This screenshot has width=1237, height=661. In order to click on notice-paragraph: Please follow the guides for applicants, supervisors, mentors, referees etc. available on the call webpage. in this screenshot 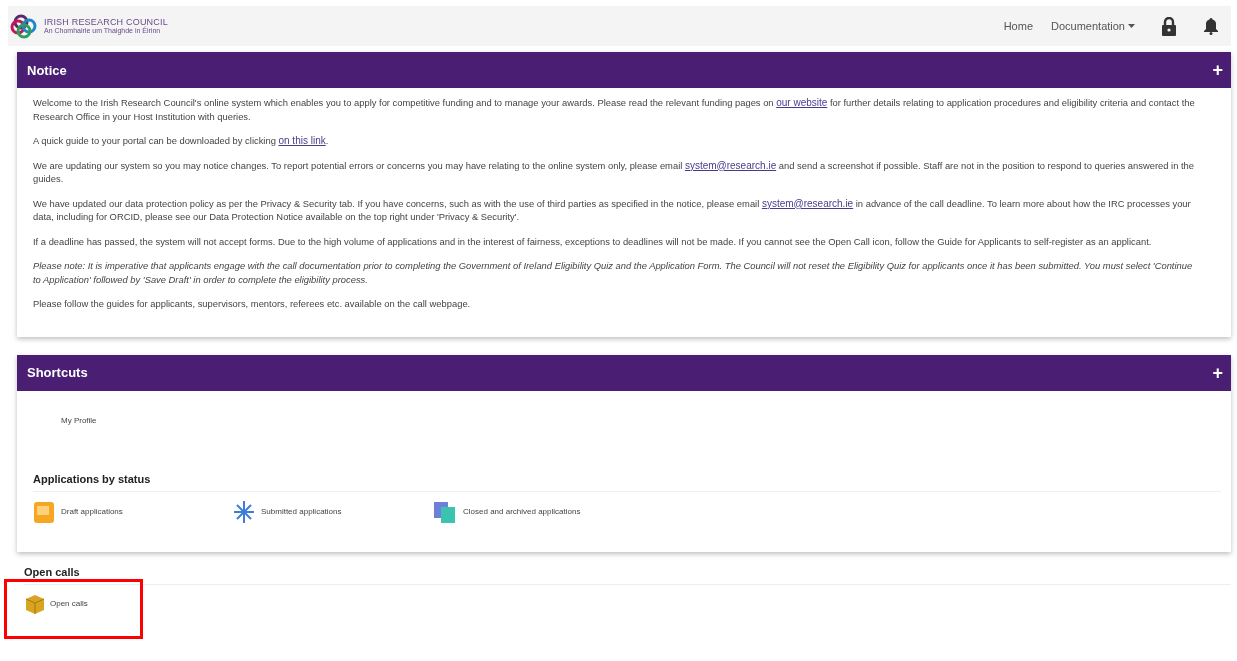, I will do `click(252, 304)`.